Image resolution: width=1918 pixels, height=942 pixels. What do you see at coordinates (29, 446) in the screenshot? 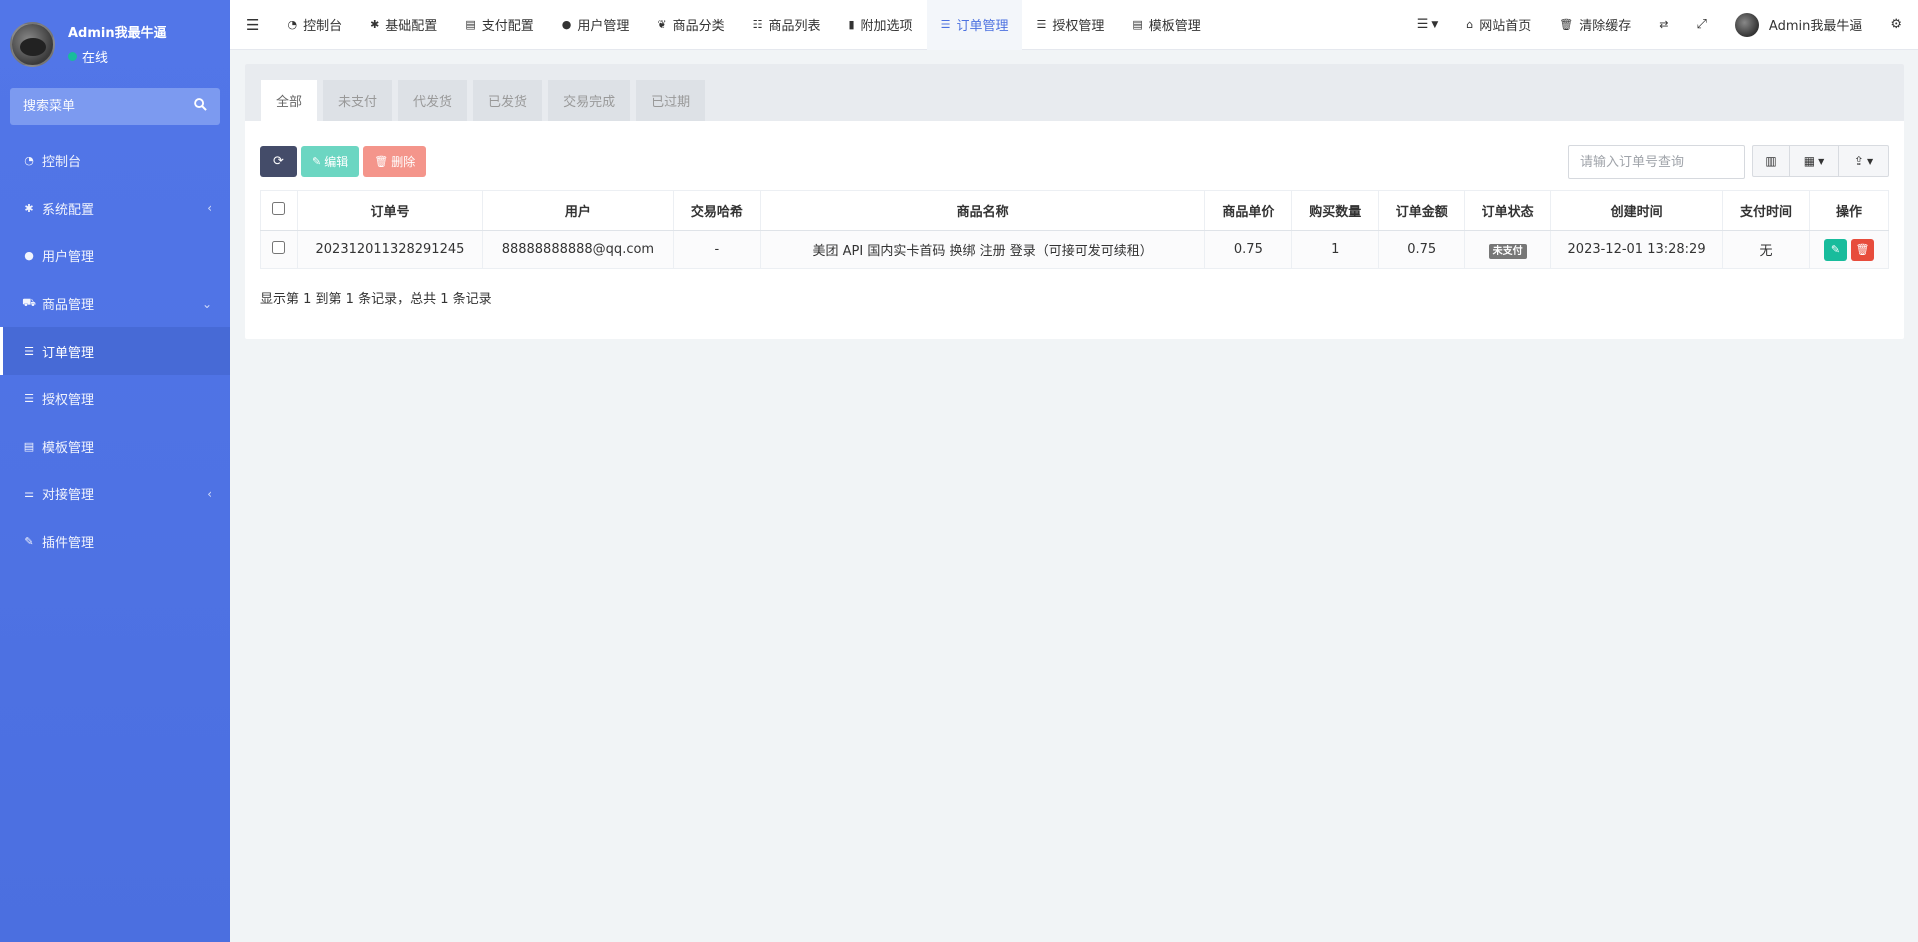
I see `layout-icon: ▤` at bounding box center [29, 446].